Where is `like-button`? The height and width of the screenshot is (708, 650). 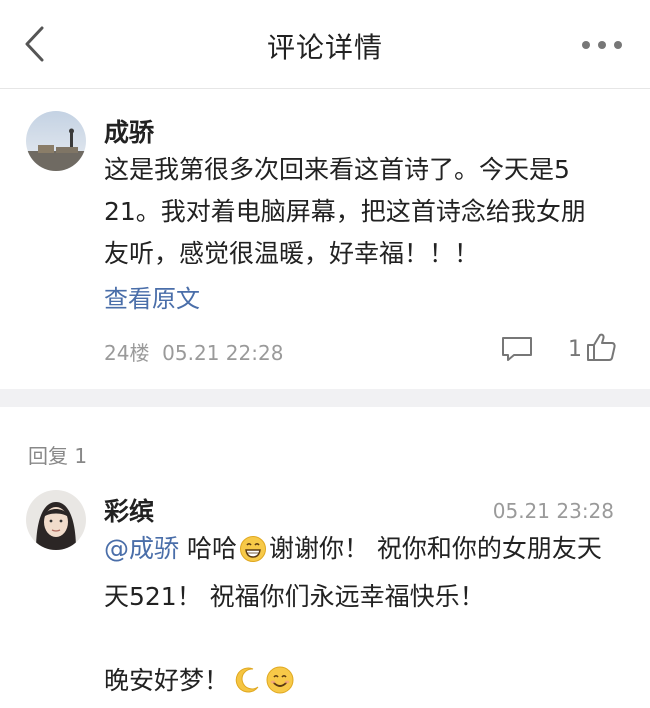
like-button is located at coordinates (601, 347).